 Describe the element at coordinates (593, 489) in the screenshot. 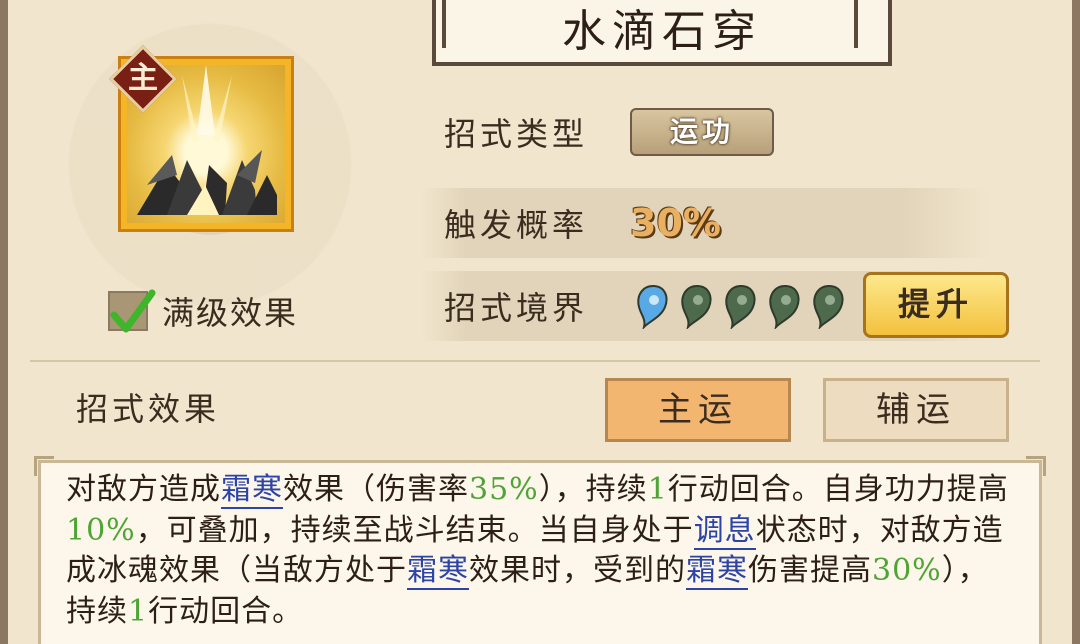

I see `description-text-segment: ），持续` at that location.